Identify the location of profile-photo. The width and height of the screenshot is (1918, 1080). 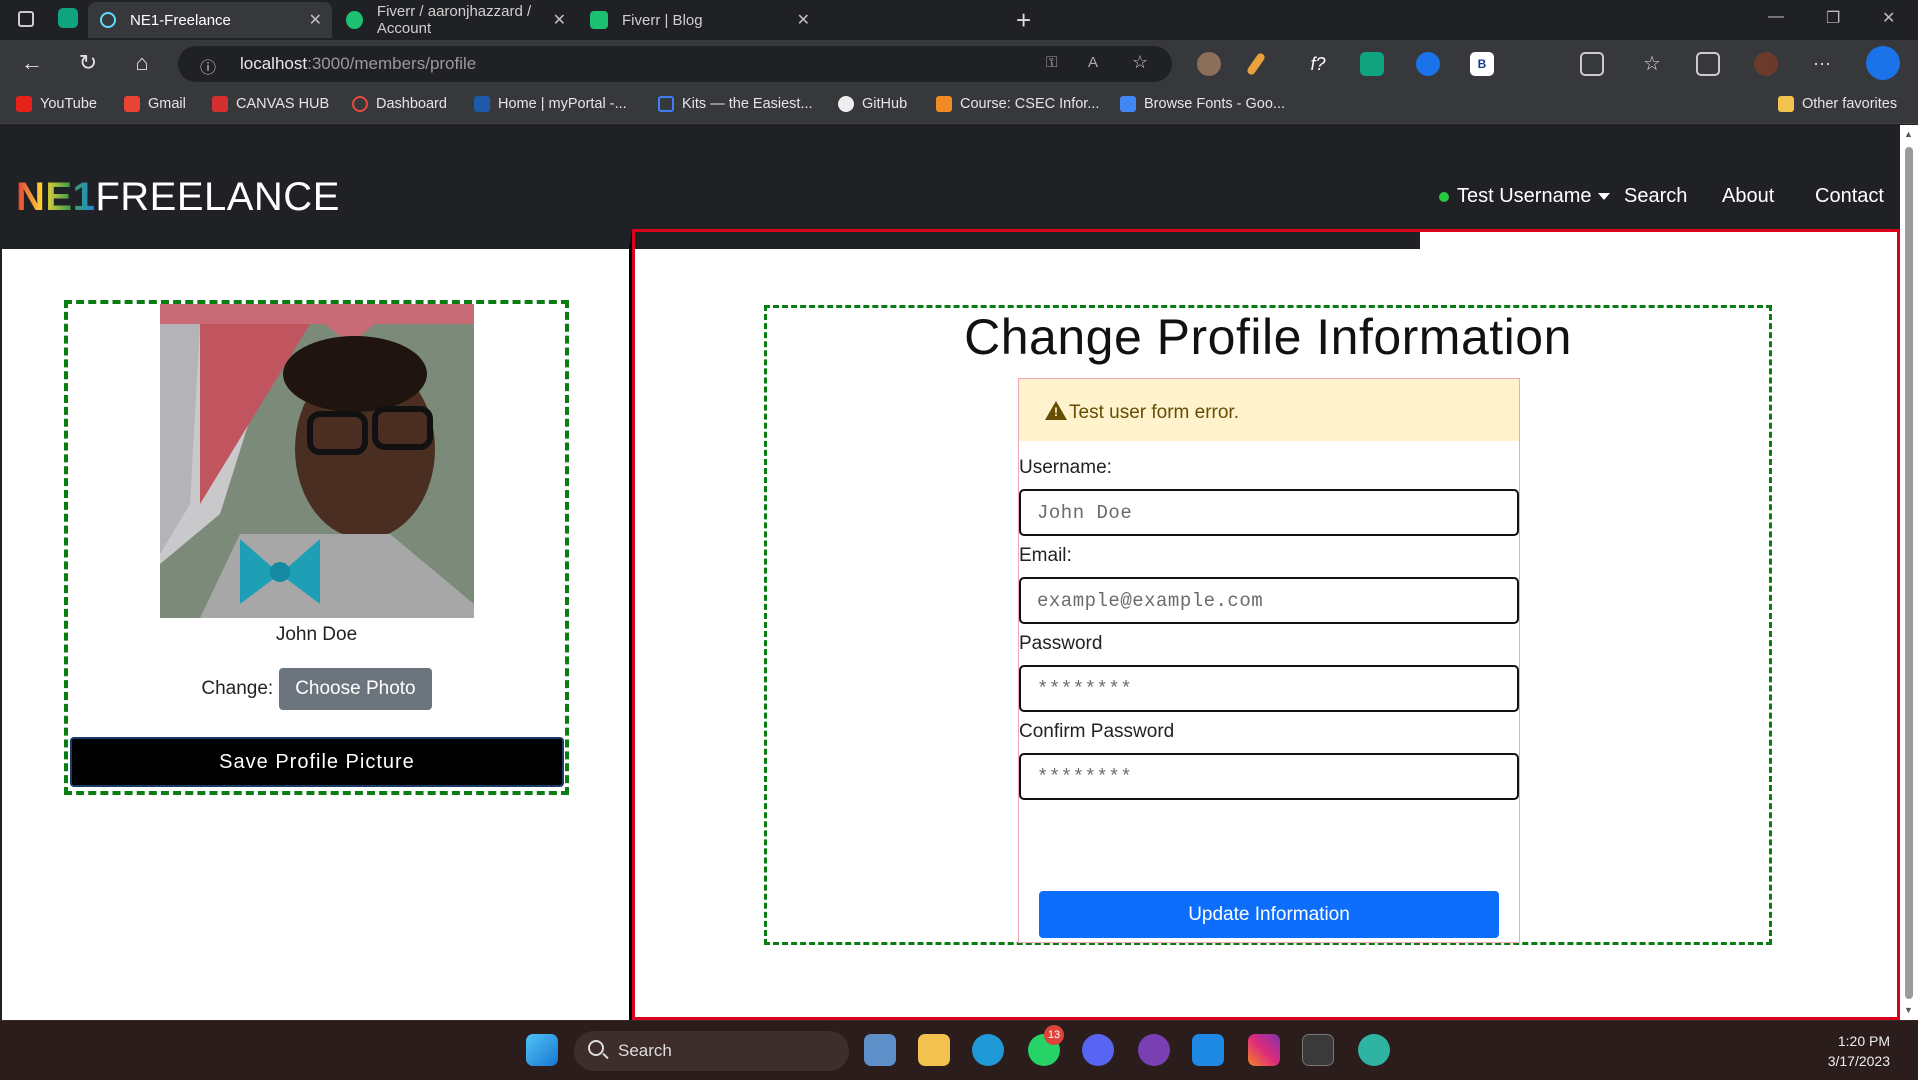
(317, 461).